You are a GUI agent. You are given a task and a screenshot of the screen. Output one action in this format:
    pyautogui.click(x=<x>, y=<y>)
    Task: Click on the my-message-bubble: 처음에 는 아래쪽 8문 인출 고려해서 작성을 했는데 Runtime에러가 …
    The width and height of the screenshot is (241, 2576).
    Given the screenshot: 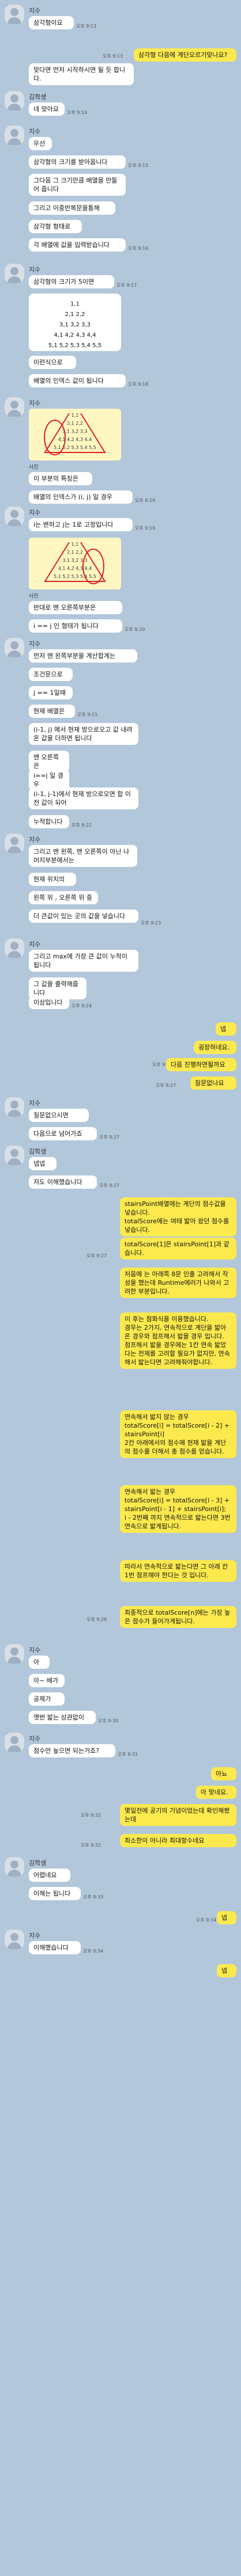 What is the action you would take?
    pyautogui.click(x=178, y=1283)
    